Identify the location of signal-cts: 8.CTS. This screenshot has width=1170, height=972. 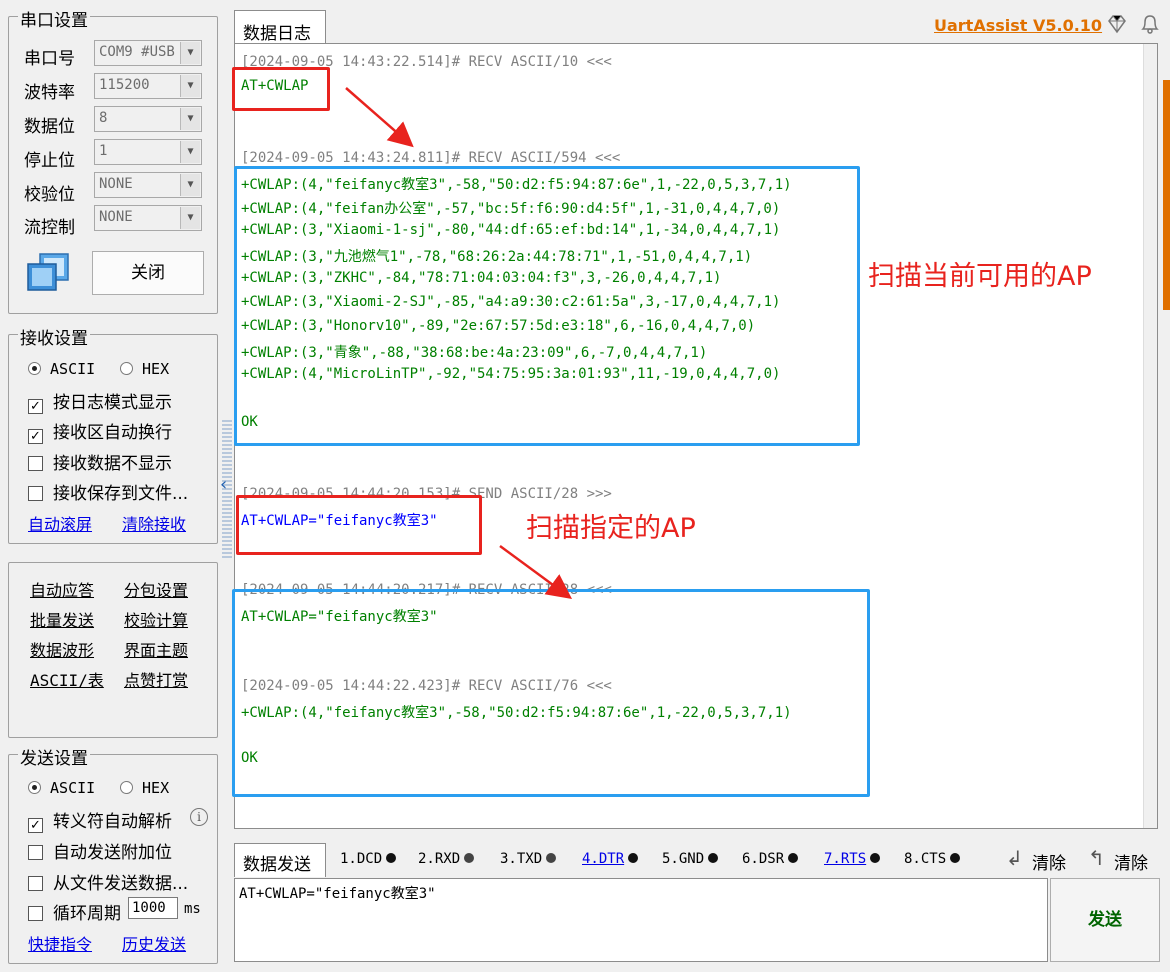
(932, 859).